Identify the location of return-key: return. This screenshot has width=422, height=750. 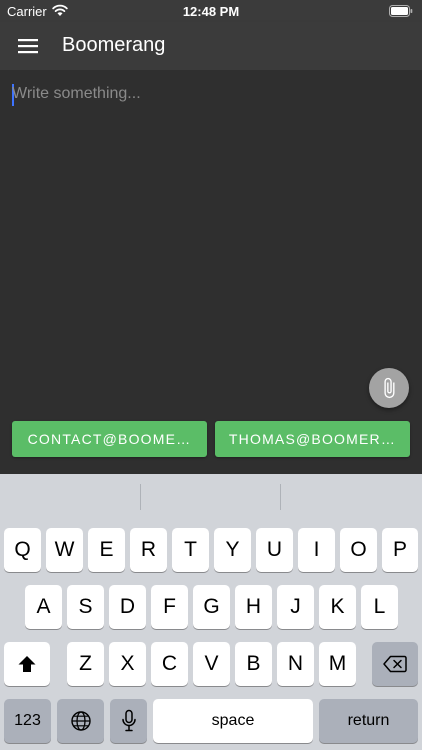
(368, 721).